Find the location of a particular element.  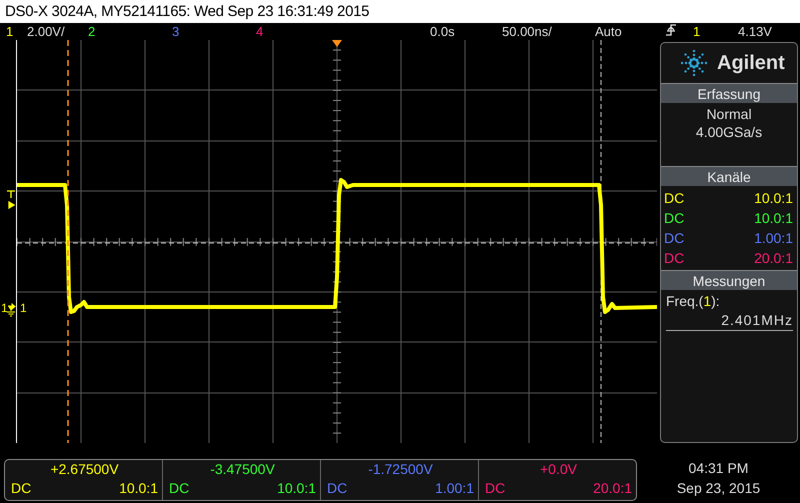

section-title: Messungen is located at coordinates (729, 280).